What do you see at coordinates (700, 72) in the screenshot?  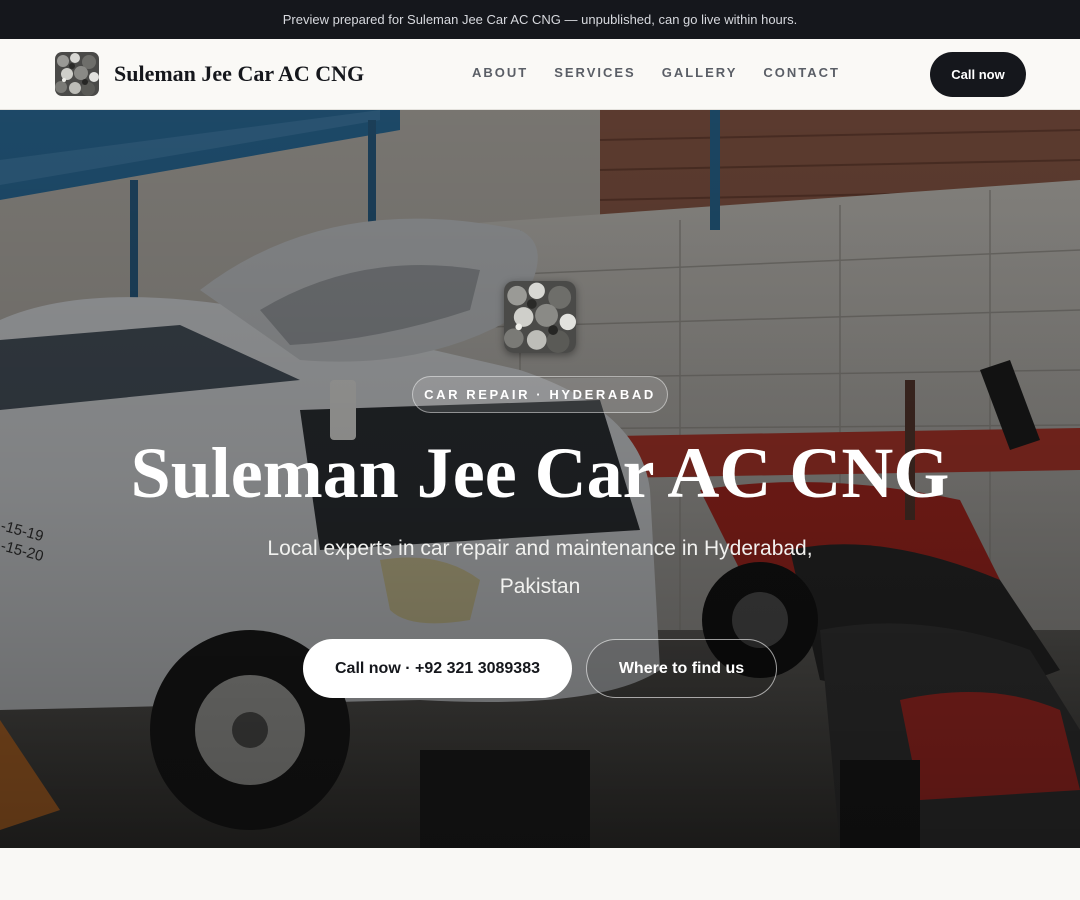 I see `nav-link-gallery: GALLERY` at bounding box center [700, 72].